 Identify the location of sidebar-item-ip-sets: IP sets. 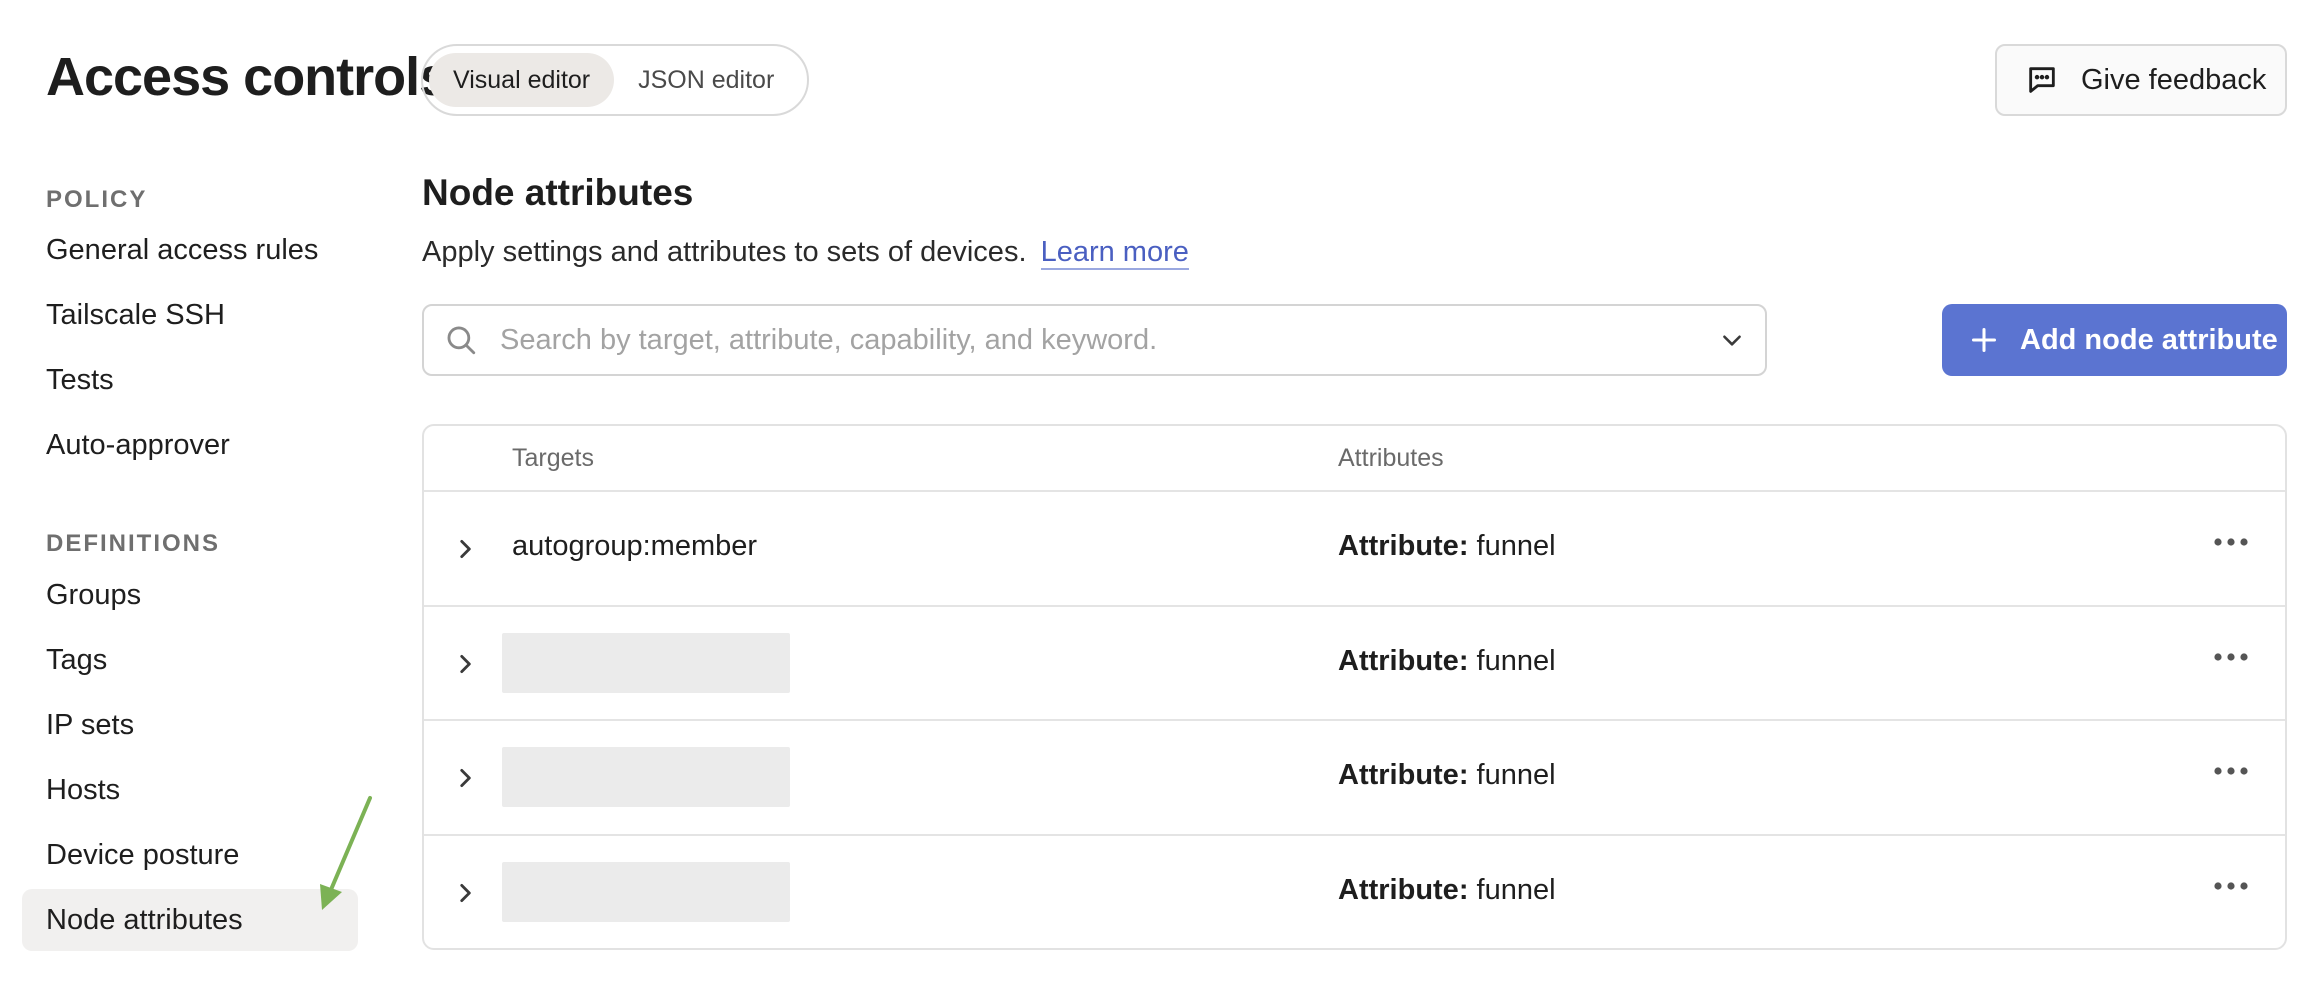
(190, 725).